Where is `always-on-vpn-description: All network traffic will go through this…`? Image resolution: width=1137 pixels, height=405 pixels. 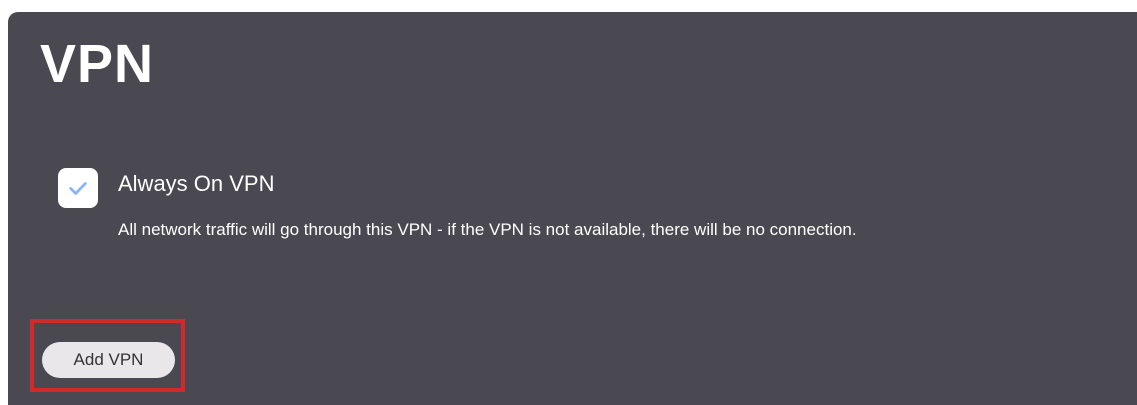 always-on-vpn-description: All network traffic will go through this… is located at coordinates (487, 229).